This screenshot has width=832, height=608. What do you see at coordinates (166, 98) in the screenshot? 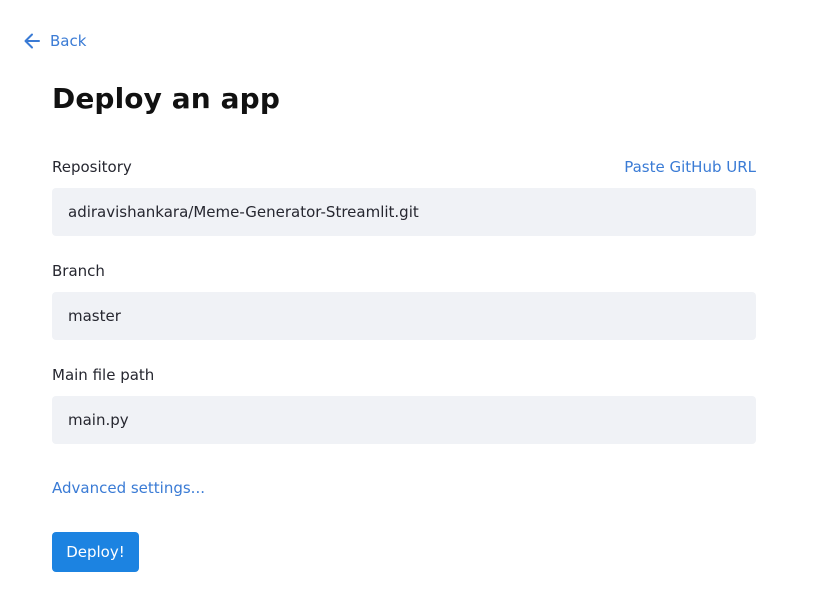
I see `page-title: Deploy an app` at bounding box center [166, 98].